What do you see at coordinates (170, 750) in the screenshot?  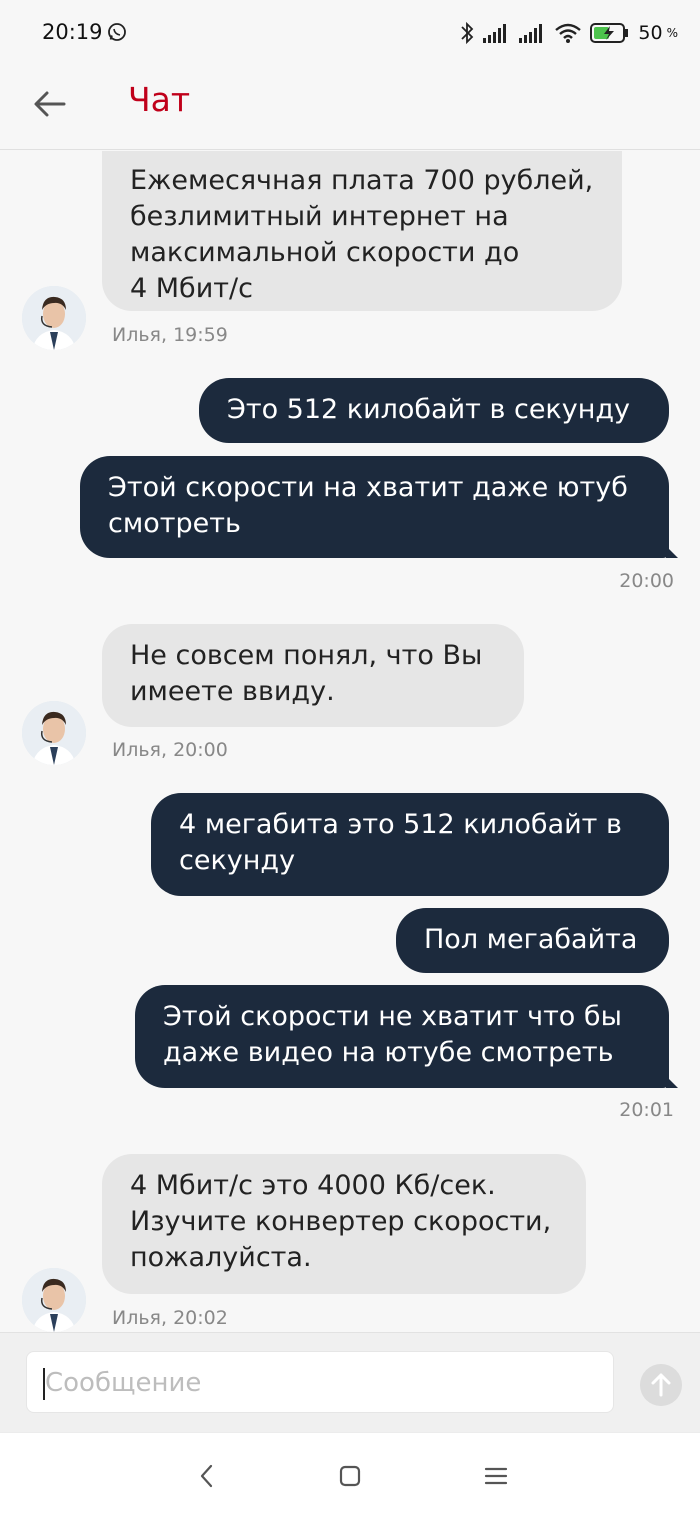 I see `message-meta: Илья, 20:00` at bounding box center [170, 750].